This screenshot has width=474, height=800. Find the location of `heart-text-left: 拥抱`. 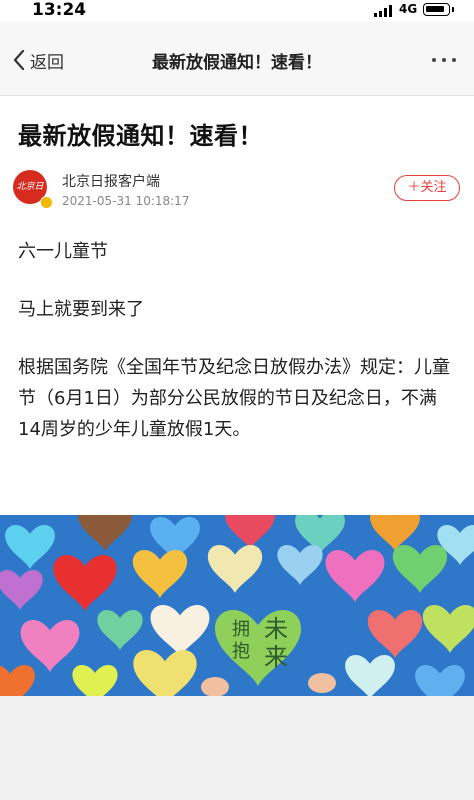

heart-text-left: 拥抱 is located at coordinates (241, 640).